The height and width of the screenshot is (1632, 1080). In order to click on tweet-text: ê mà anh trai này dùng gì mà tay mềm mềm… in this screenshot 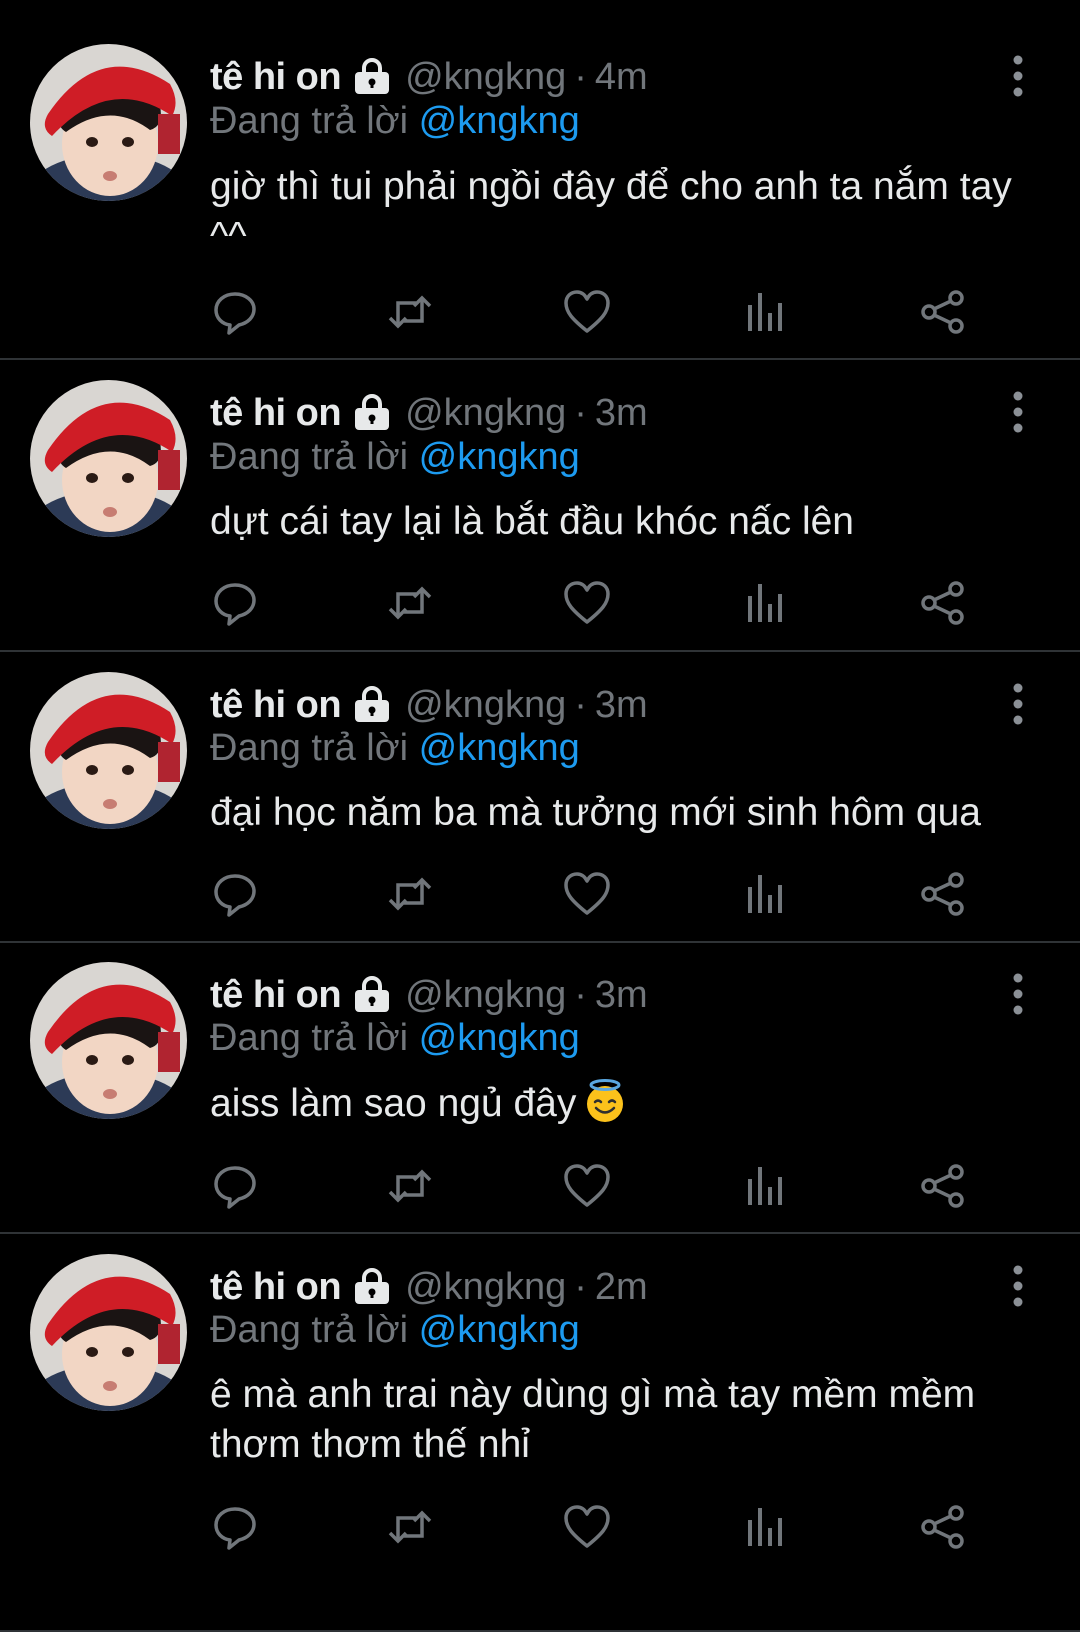, I will do `click(625, 1420)`.